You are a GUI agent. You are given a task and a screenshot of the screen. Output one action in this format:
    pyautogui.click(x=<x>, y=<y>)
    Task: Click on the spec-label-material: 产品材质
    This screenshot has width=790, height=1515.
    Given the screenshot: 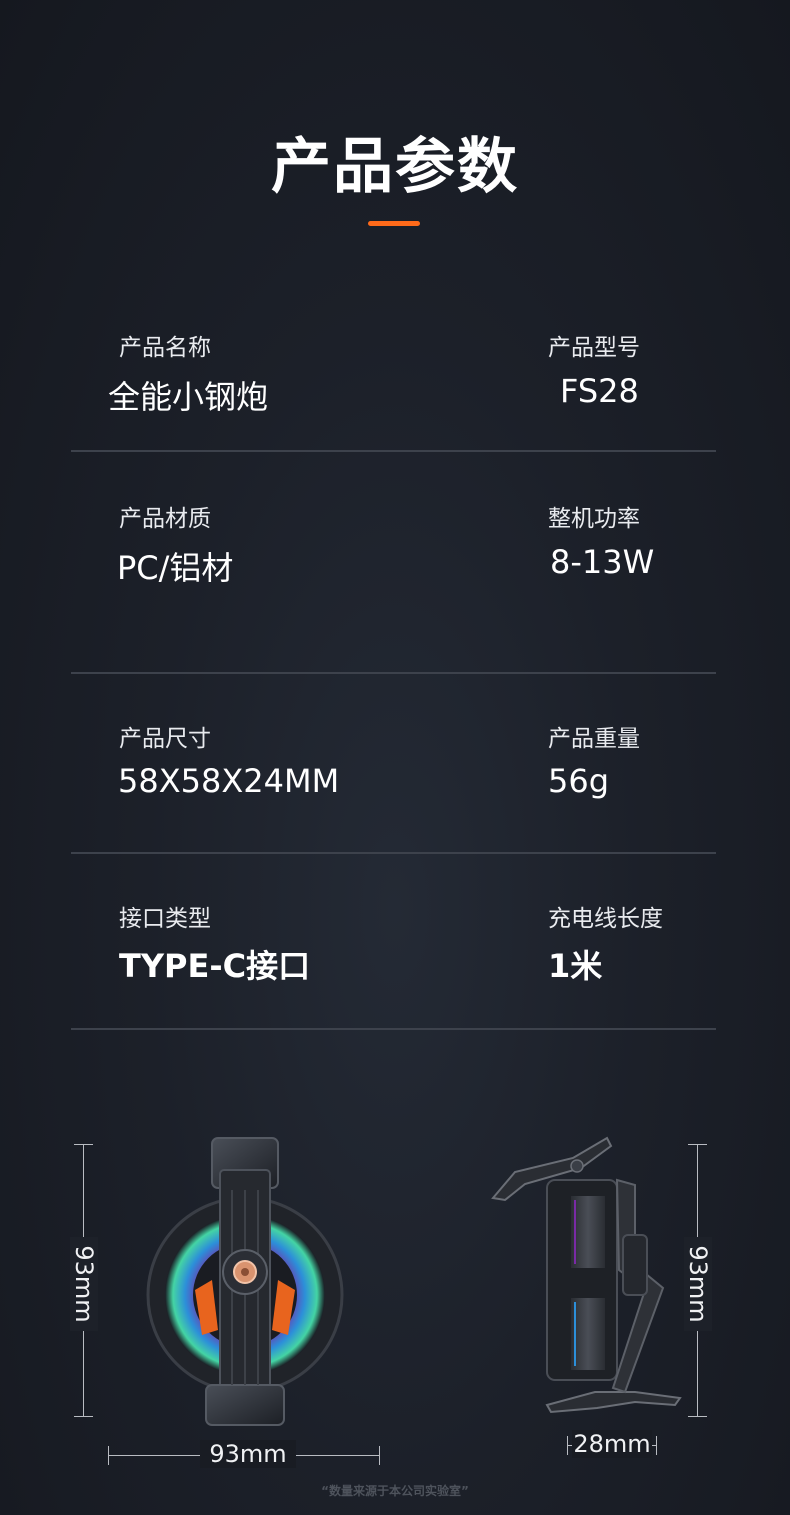 What is the action you would take?
    pyautogui.click(x=165, y=519)
    